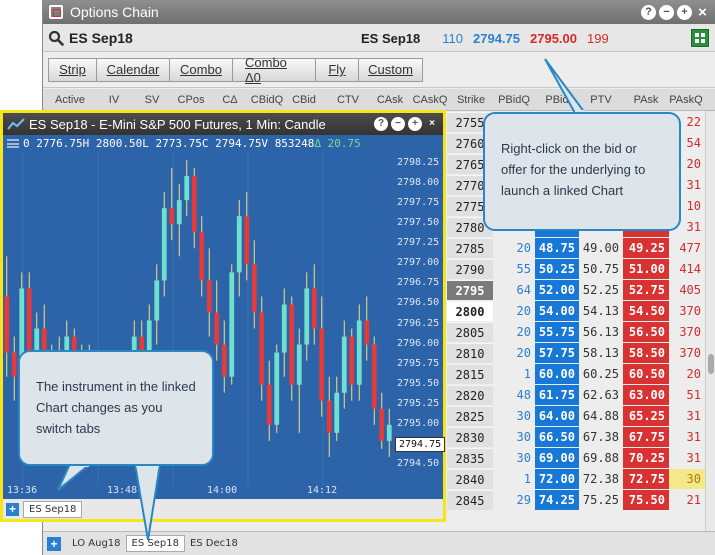  I want to click on chart-help-button: ?, so click(381, 124).